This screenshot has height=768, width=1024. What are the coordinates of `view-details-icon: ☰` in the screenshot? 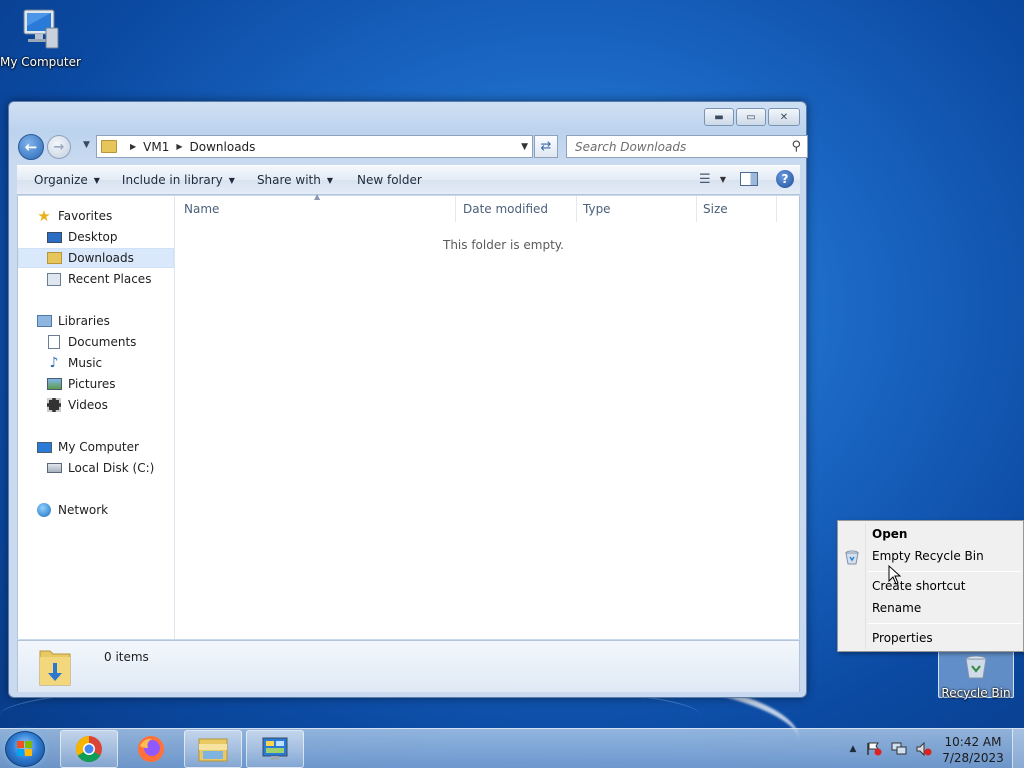 It's located at (705, 179).